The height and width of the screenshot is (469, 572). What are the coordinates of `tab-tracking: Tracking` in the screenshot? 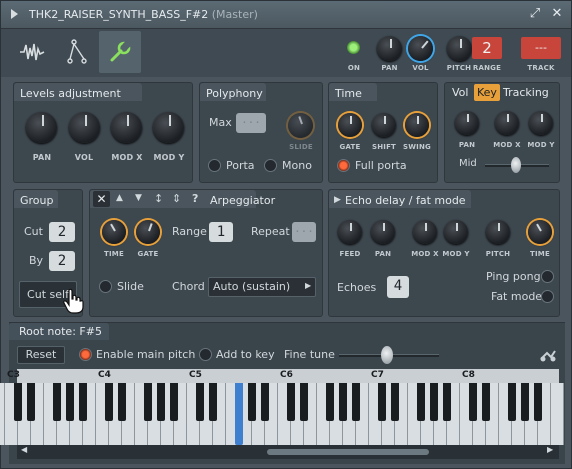 It's located at (526, 92).